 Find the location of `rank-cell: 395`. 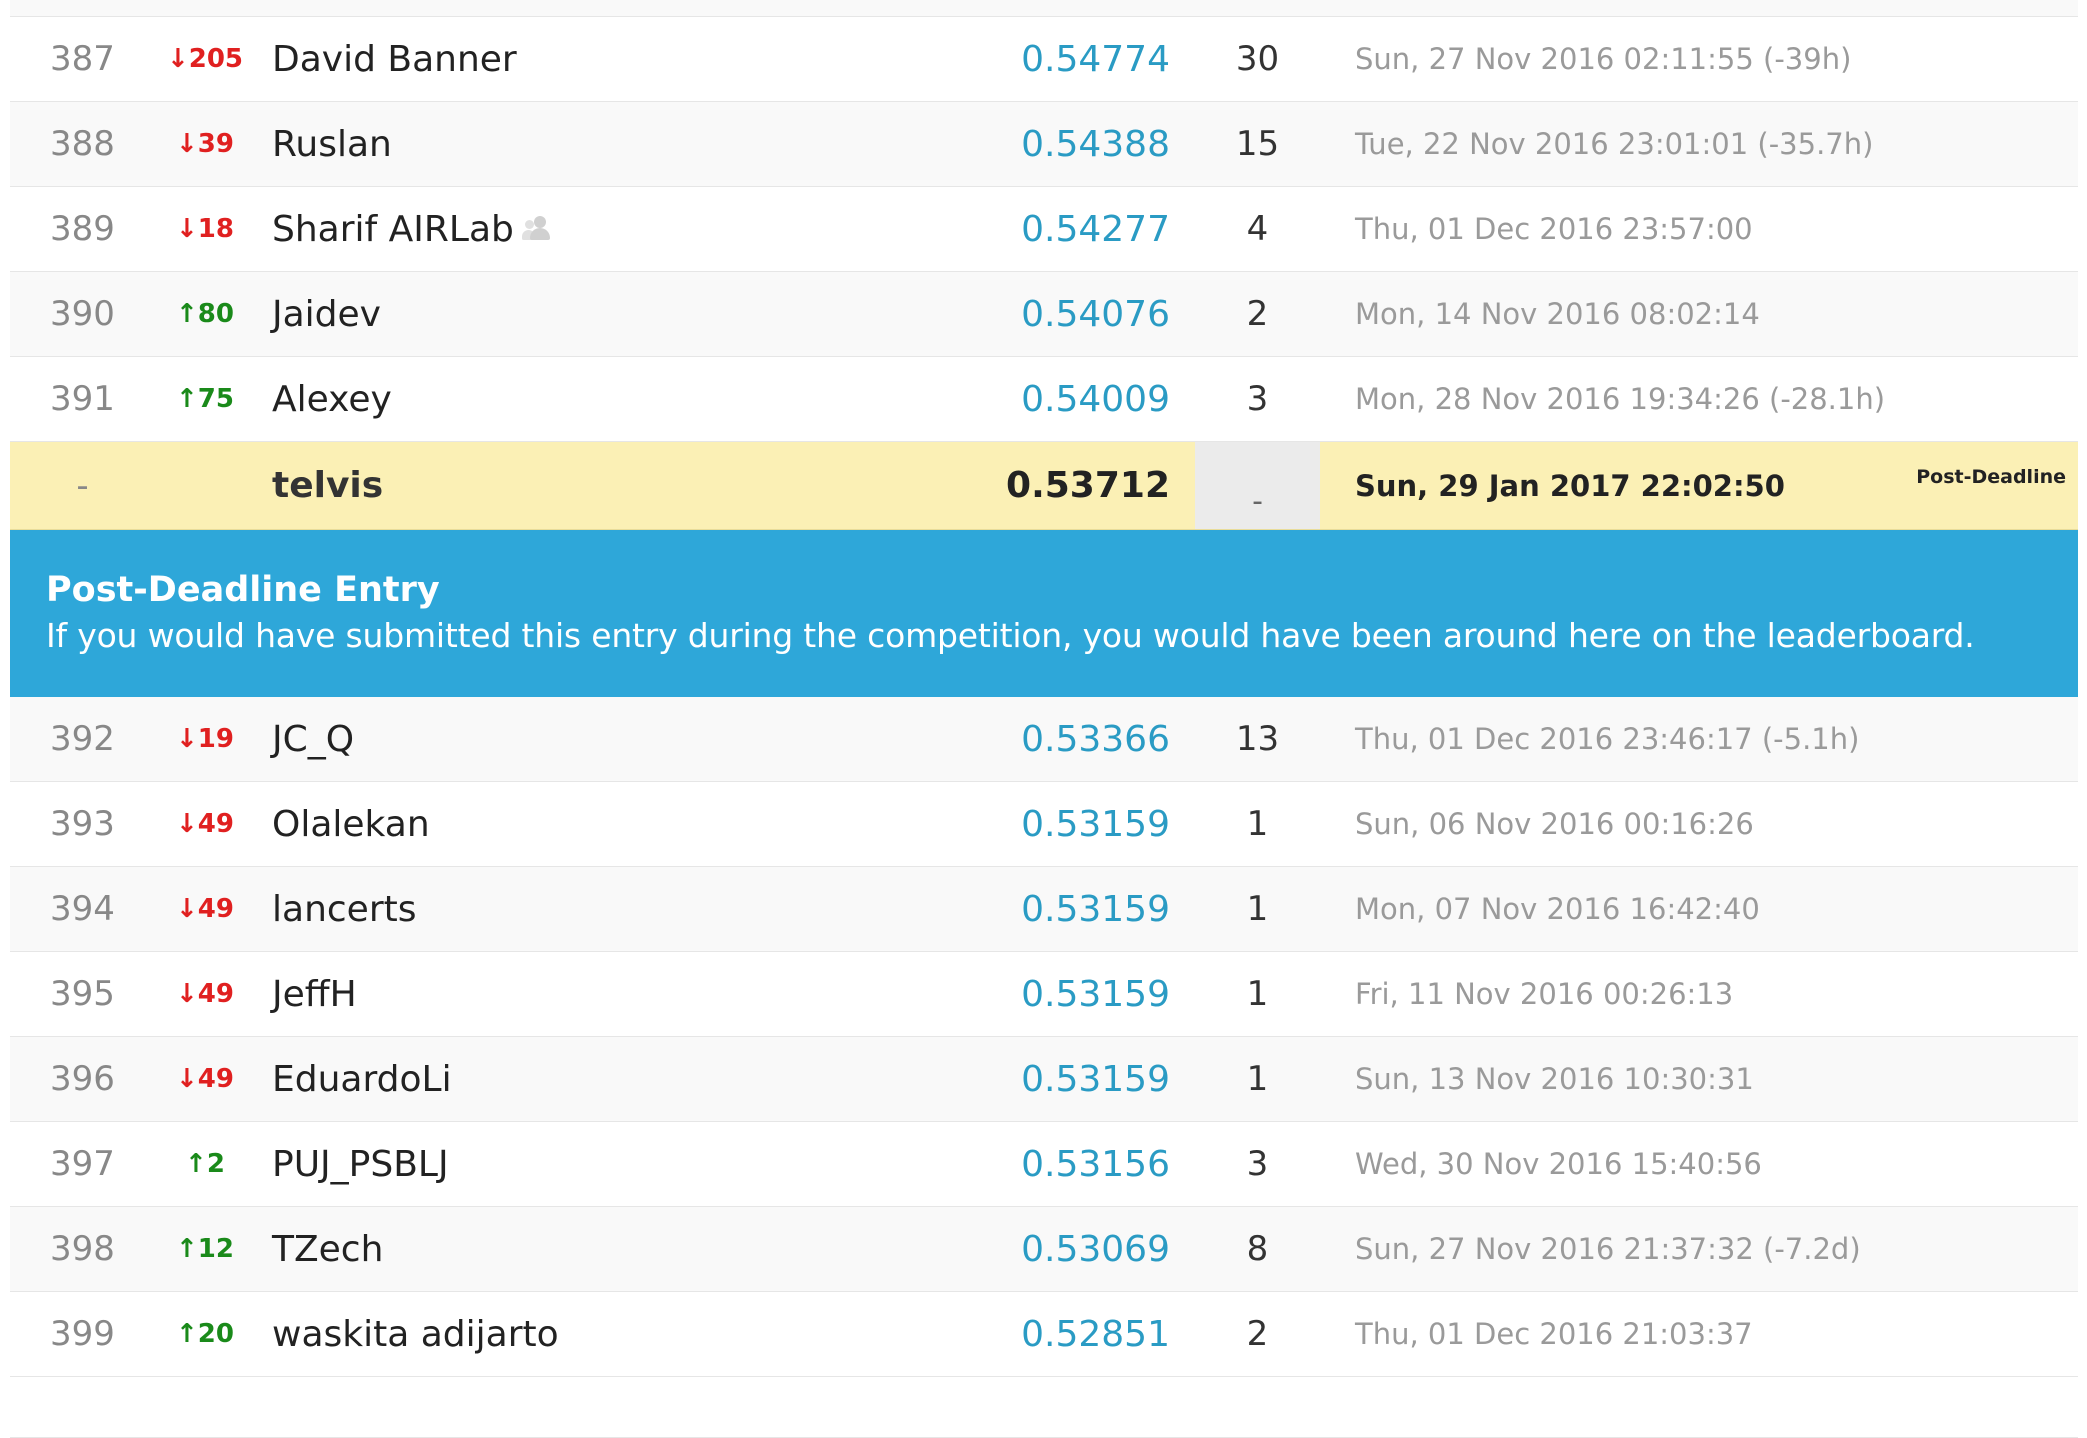

rank-cell: 395 is located at coordinates (82, 994).